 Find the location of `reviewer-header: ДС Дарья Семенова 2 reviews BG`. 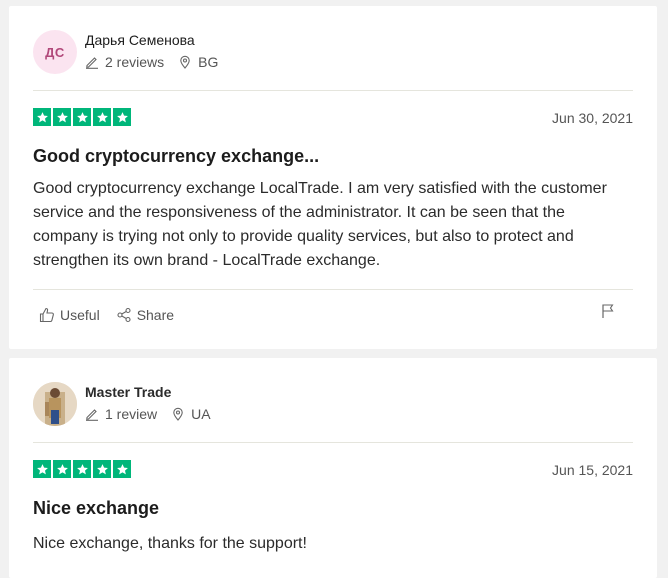

reviewer-header: ДС Дарья Семенова 2 reviews BG is located at coordinates (132, 52).